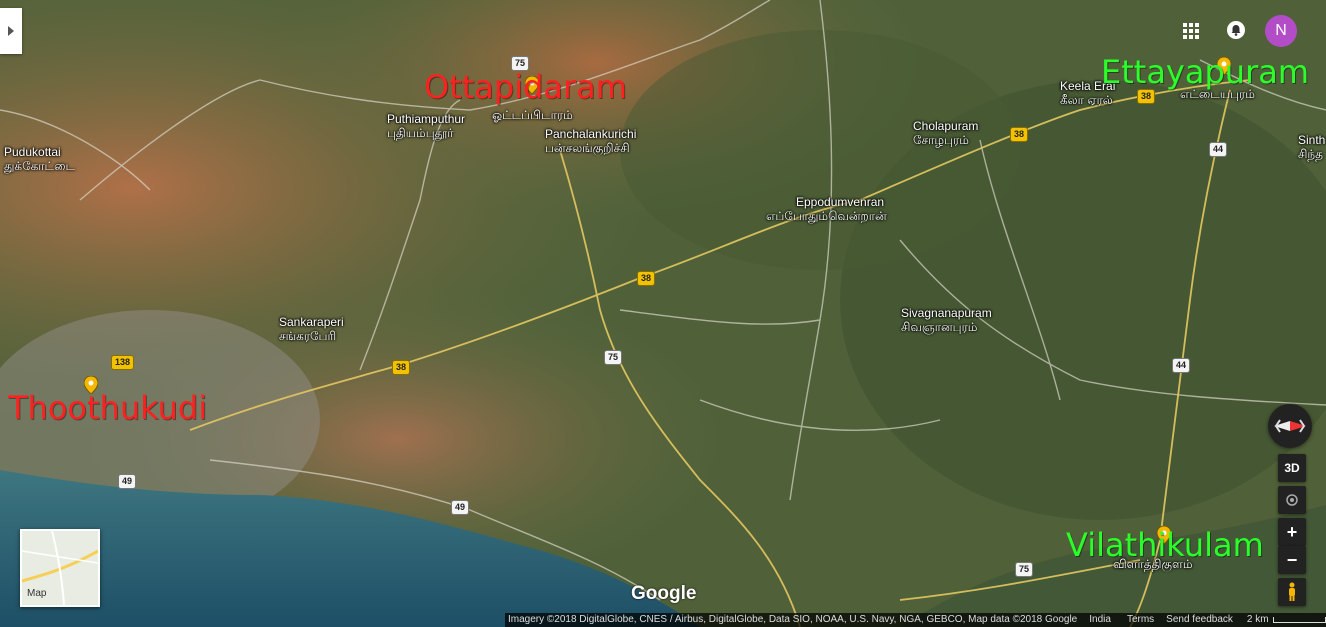 The height and width of the screenshot is (627, 1326). What do you see at coordinates (1292, 468) in the screenshot?
I see `tilt-3d-button: 3D` at bounding box center [1292, 468].